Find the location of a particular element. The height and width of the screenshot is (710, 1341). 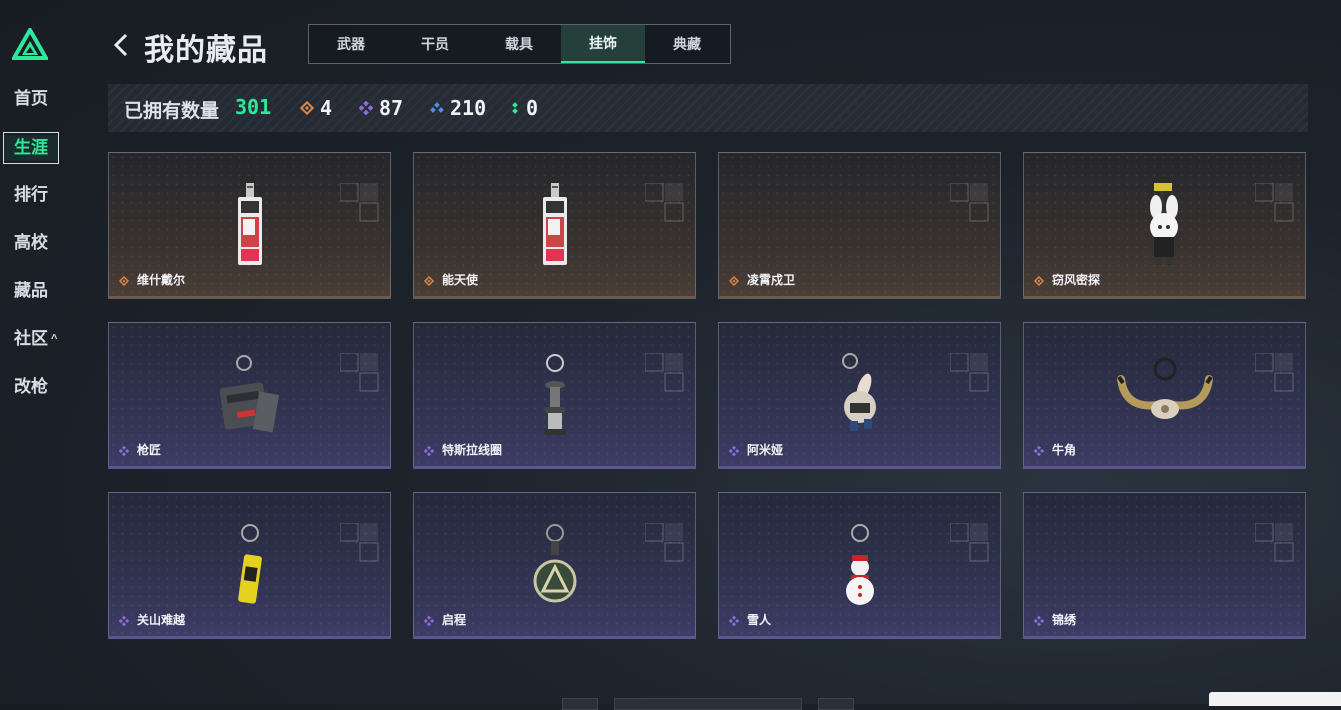

amiya-figure-keychain-icon is located at coordinates (860, 397).